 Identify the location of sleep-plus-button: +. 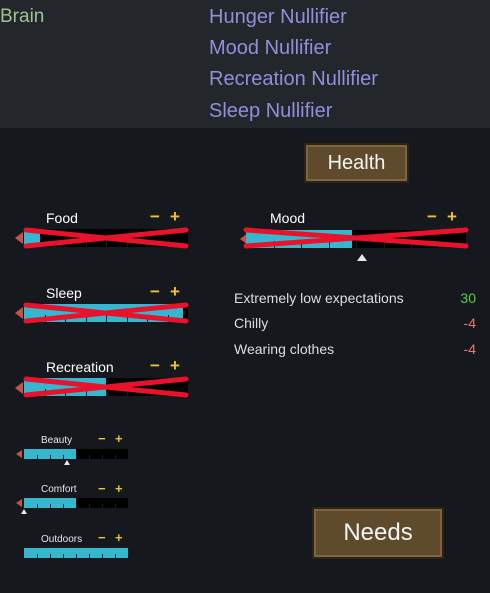
(175, 291).